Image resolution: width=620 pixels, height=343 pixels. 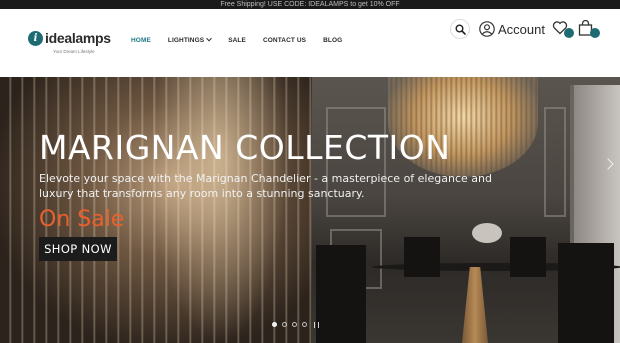 What do you see at coordinates (563, 29) in the screenshot?
I see `wishlist-button` at bounding box center [563, 29].